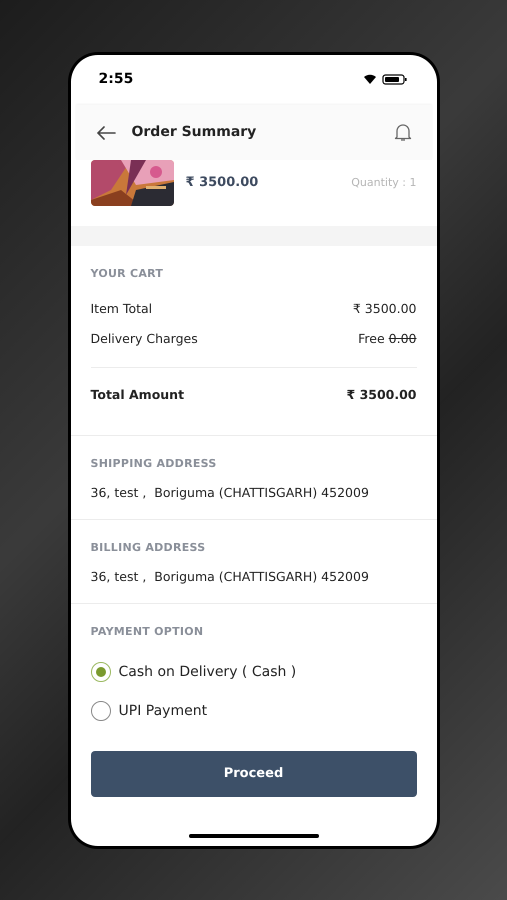 This screenshot has width=507, height=900. What do you see at coordinates (148, 548) in the screenshot?
I see `section-heading: BILLING ADDRESS` at bounding box center [148, 548].